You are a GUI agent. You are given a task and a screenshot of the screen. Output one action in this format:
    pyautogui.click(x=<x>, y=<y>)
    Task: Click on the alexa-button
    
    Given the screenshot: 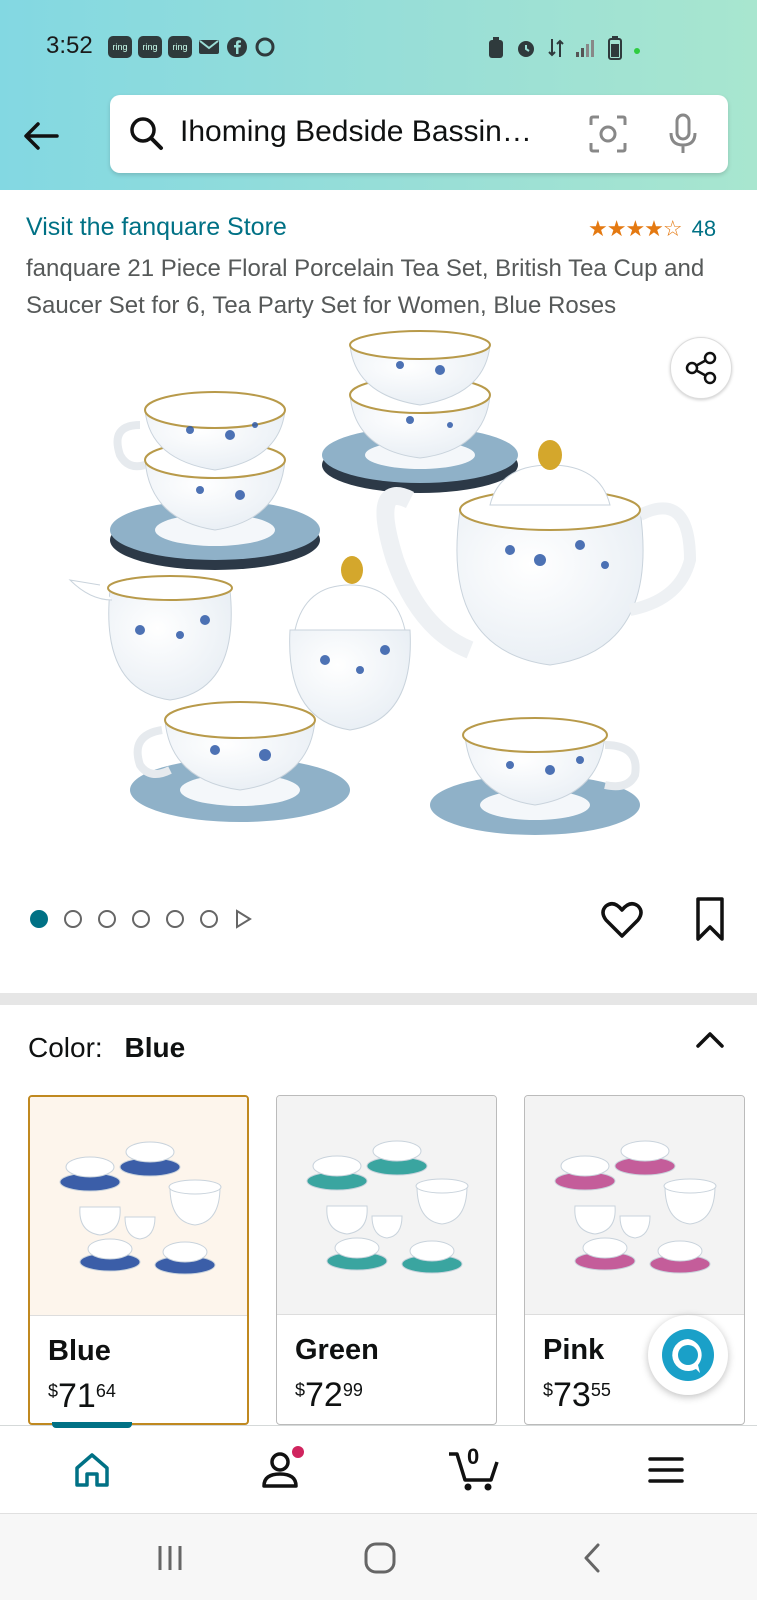 What is the action you would take?
    pyautogui.click(x=688, y=1355)
    